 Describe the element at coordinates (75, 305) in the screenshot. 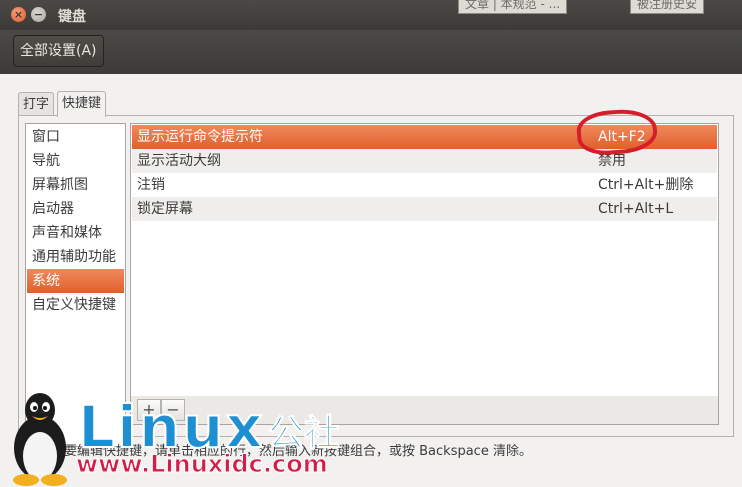

I see `category-item: 自定义快捷键` at that location.